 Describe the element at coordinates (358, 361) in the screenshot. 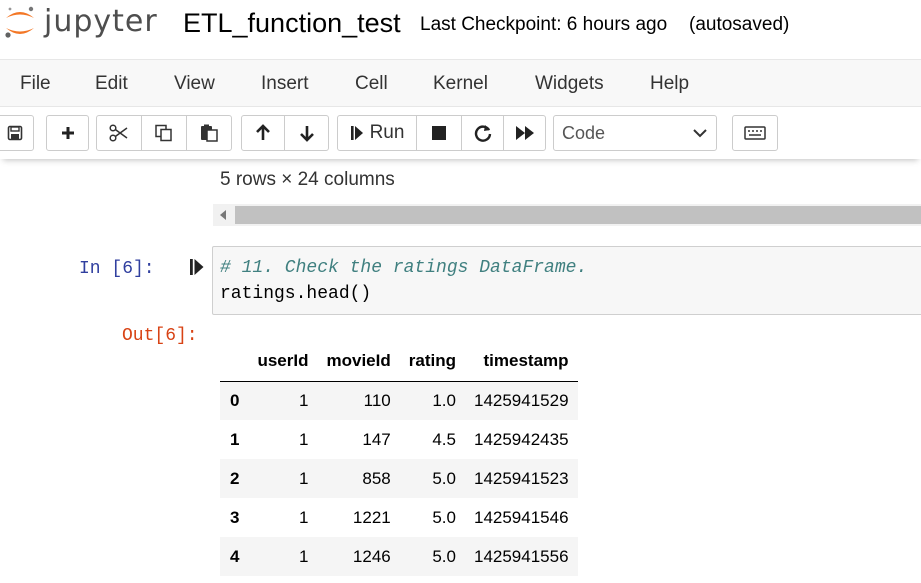

I see `column-header-movieid: movieId` at that location.